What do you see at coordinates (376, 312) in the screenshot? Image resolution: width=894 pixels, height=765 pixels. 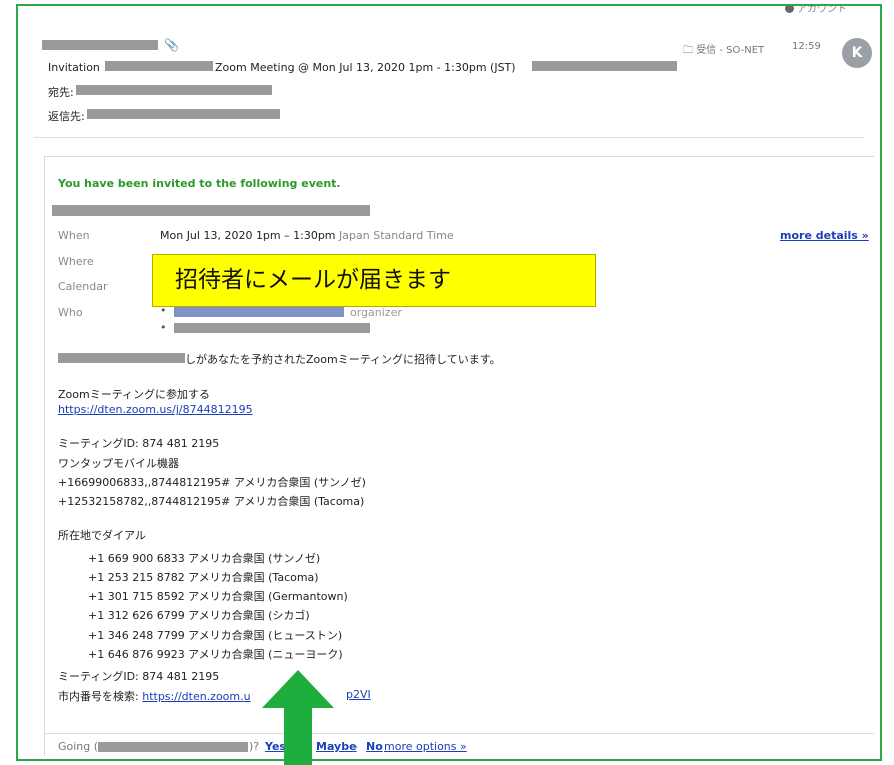 I see `organizer-label: organizer` at bounding box center [376, 312].